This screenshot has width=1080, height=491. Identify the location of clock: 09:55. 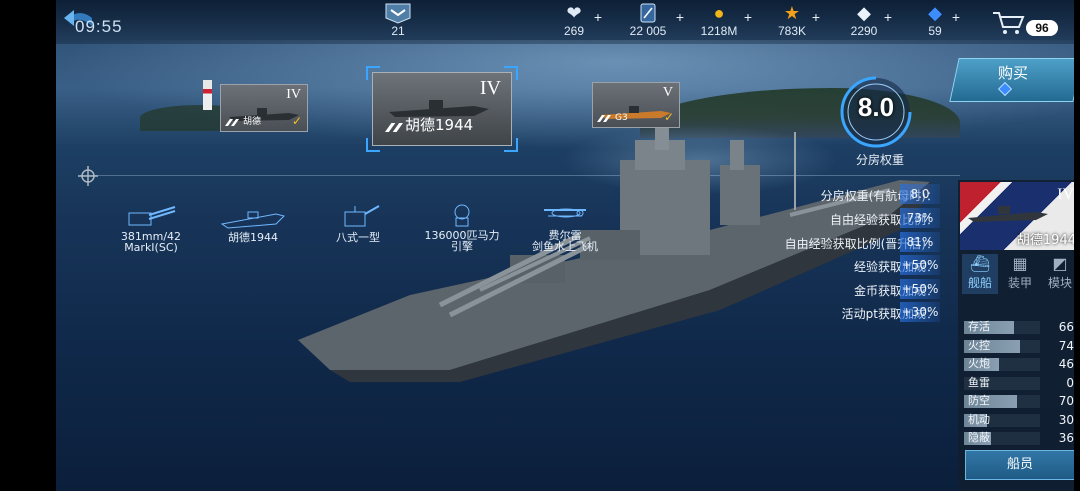
(99, 26).